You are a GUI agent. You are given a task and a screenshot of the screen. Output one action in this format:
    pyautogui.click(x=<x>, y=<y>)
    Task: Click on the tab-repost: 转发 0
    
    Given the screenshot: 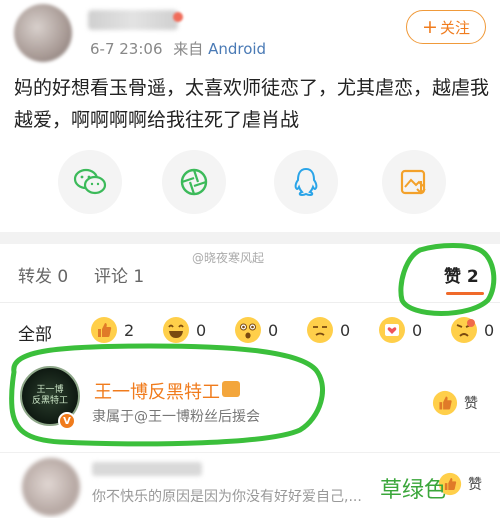 What is the action you would take?
    pyautogui.click(x=43, y=274)
    